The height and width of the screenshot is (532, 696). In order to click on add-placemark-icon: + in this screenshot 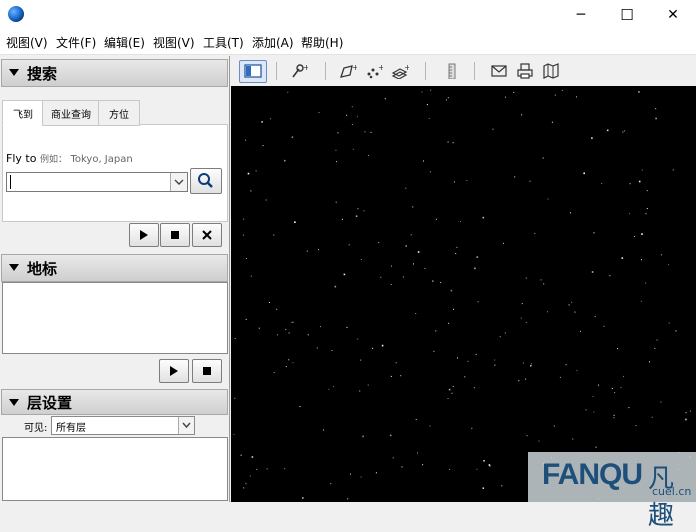, I will do `click(299, 71)`.